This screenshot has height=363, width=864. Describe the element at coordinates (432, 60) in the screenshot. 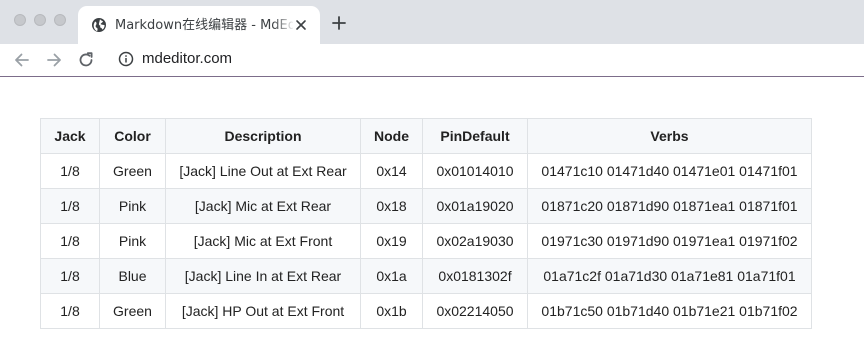

I see `browser-toolbar: mdeditor.com` at that location.